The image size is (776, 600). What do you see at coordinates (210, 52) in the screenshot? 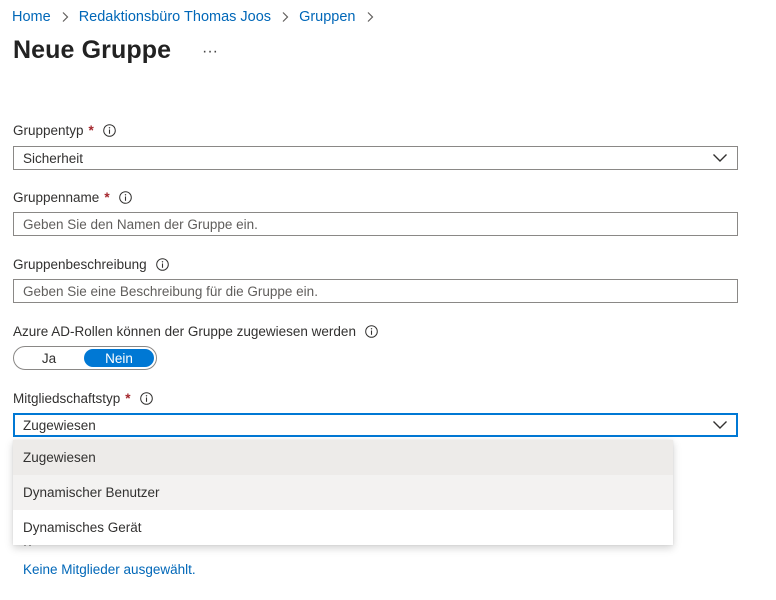
I see `more-options-button: ···` at bounding box center [210, 52].